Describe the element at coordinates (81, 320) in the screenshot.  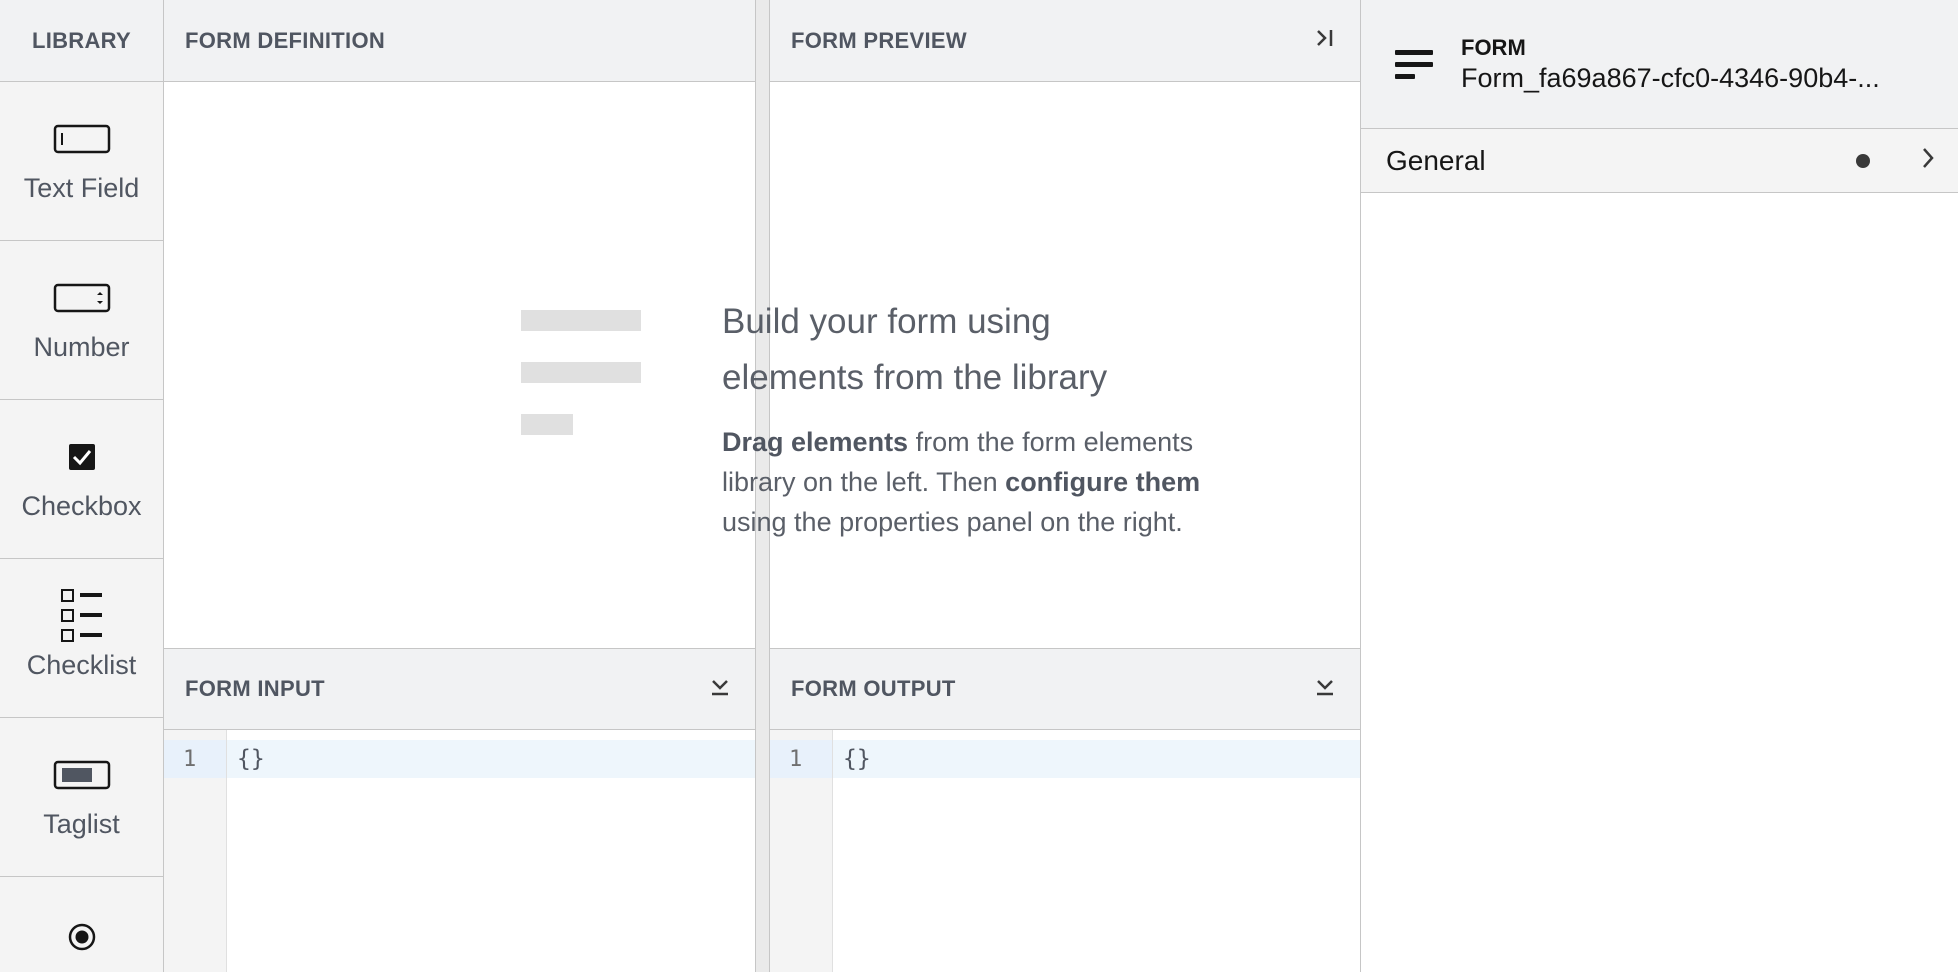
I see `library-item-number: Number` at that location.